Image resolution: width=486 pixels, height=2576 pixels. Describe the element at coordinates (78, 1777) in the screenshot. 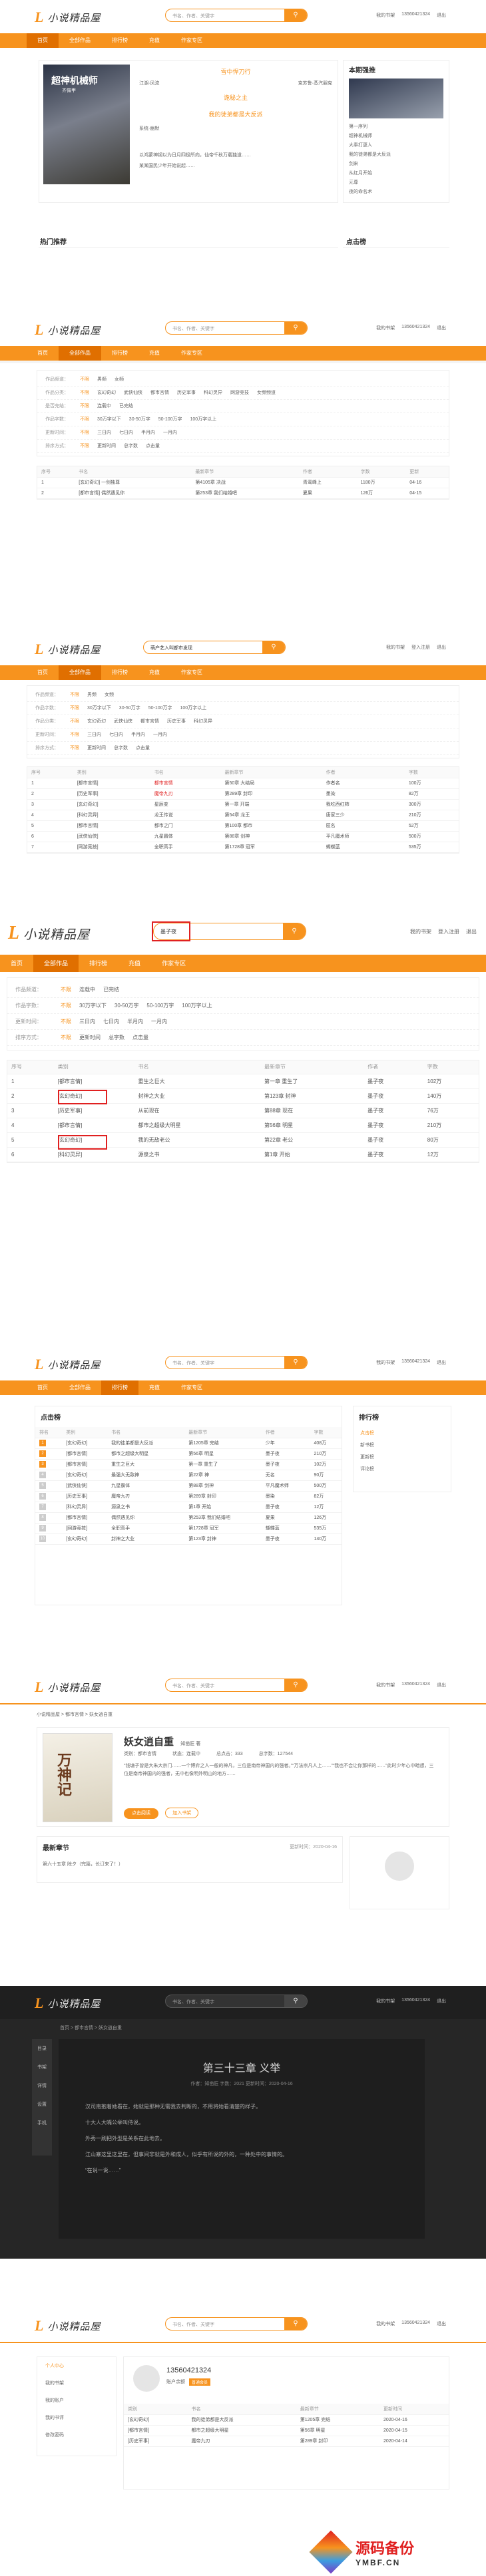

I see `book-cover: 万神记` at that location.